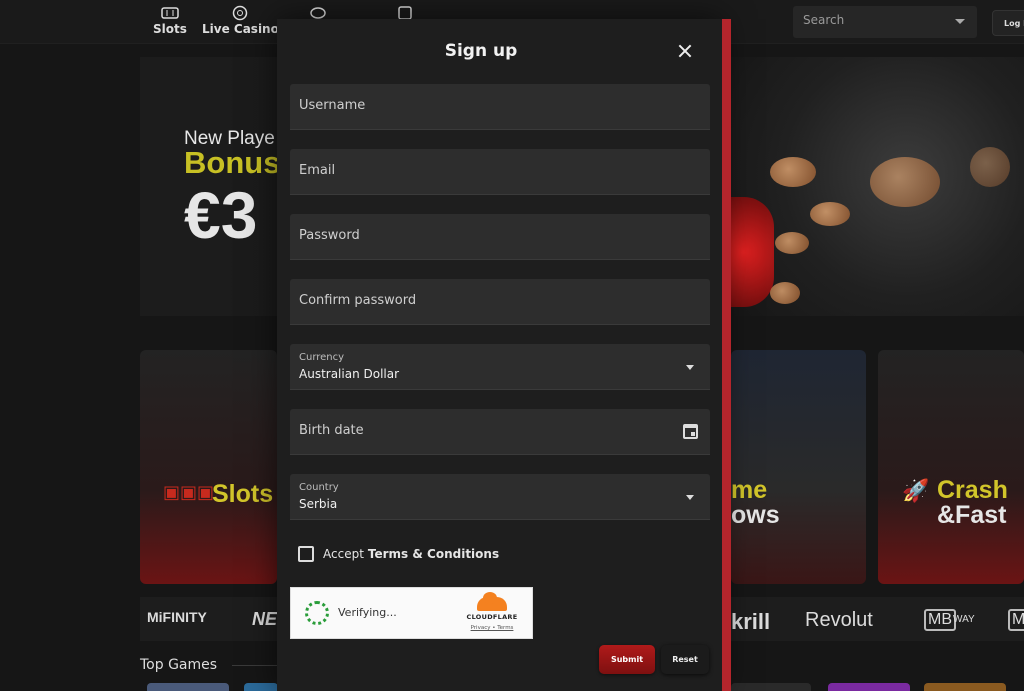 Image resolution: width=1024 pixels, height=691 pixels. Describe the element at coordinates (500, 432) in the screenshot. I see `birth-date-field: Birth date` at that location.